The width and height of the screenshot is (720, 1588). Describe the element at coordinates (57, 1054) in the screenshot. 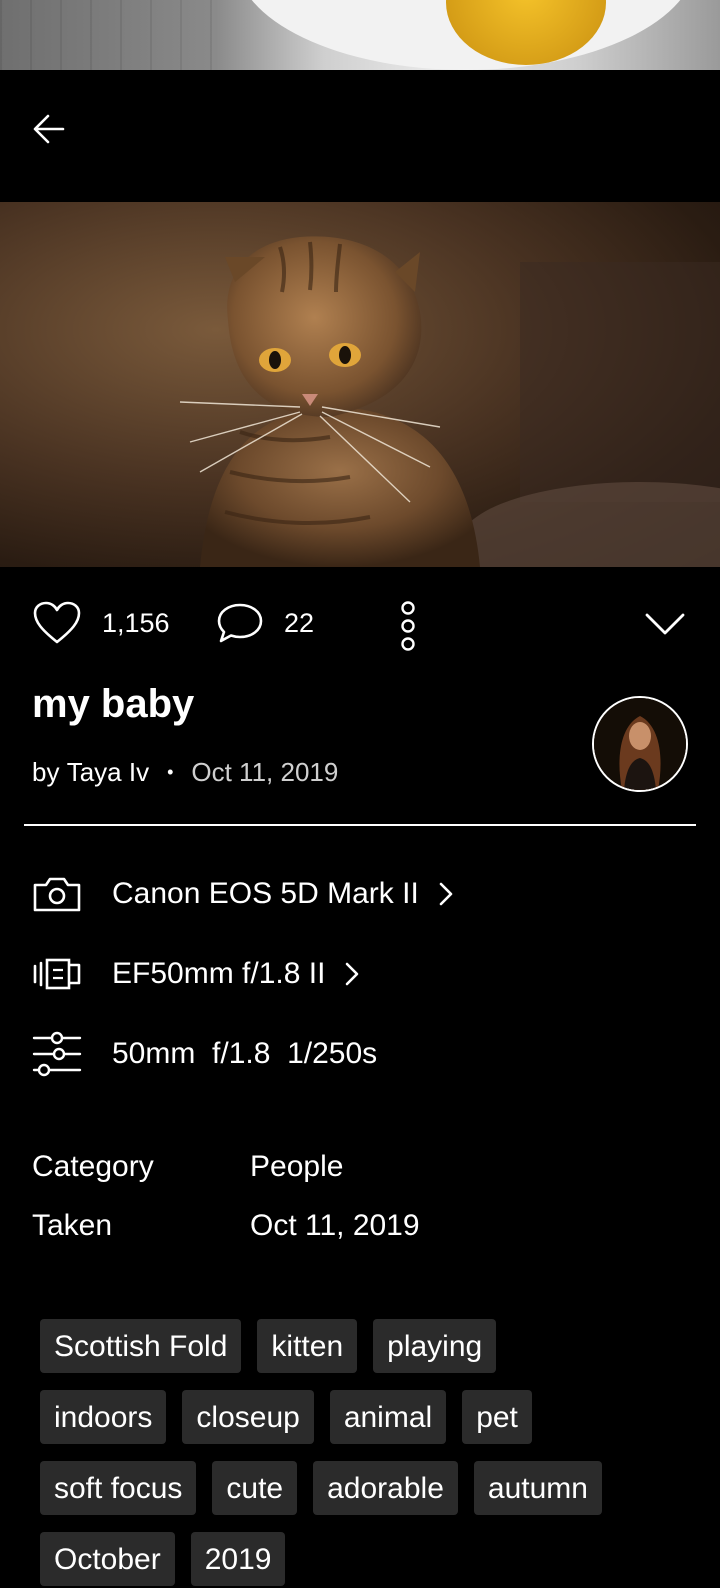

I see `settings-sliders-icon` at that location.